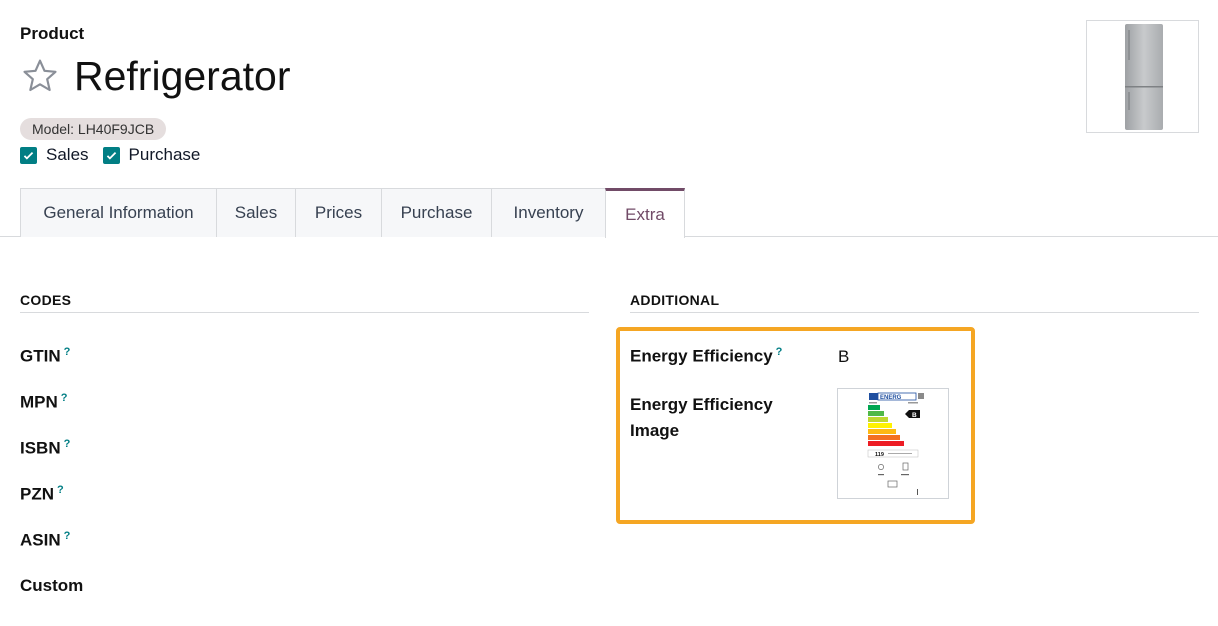  I want to click on asin-label-text: ASIN, so click(40, 540).